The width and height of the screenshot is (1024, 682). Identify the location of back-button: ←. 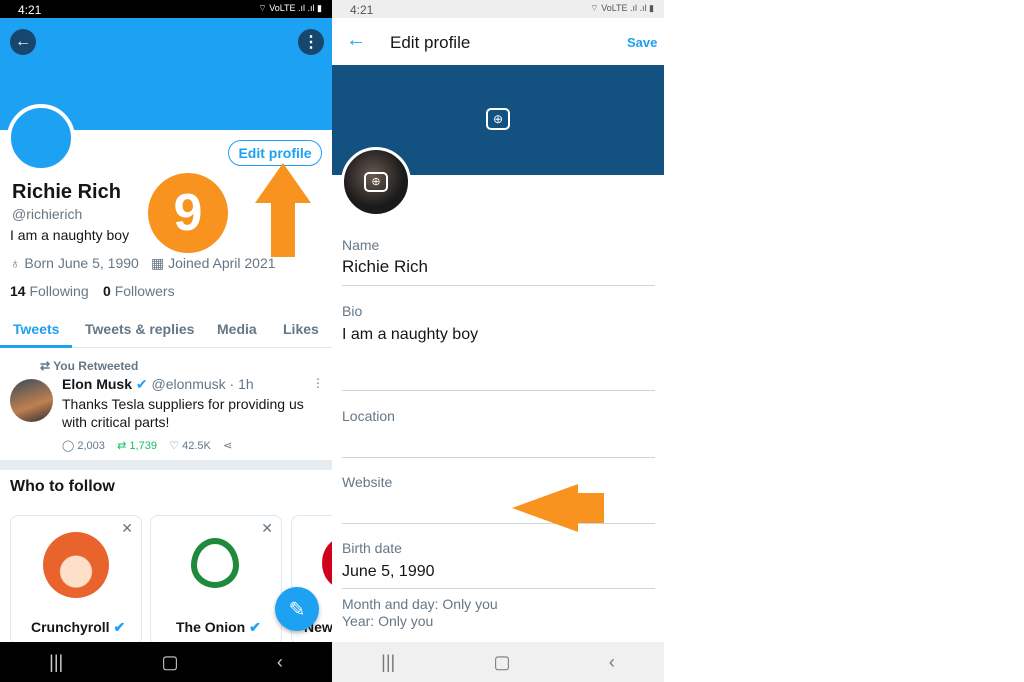
(23, 42).